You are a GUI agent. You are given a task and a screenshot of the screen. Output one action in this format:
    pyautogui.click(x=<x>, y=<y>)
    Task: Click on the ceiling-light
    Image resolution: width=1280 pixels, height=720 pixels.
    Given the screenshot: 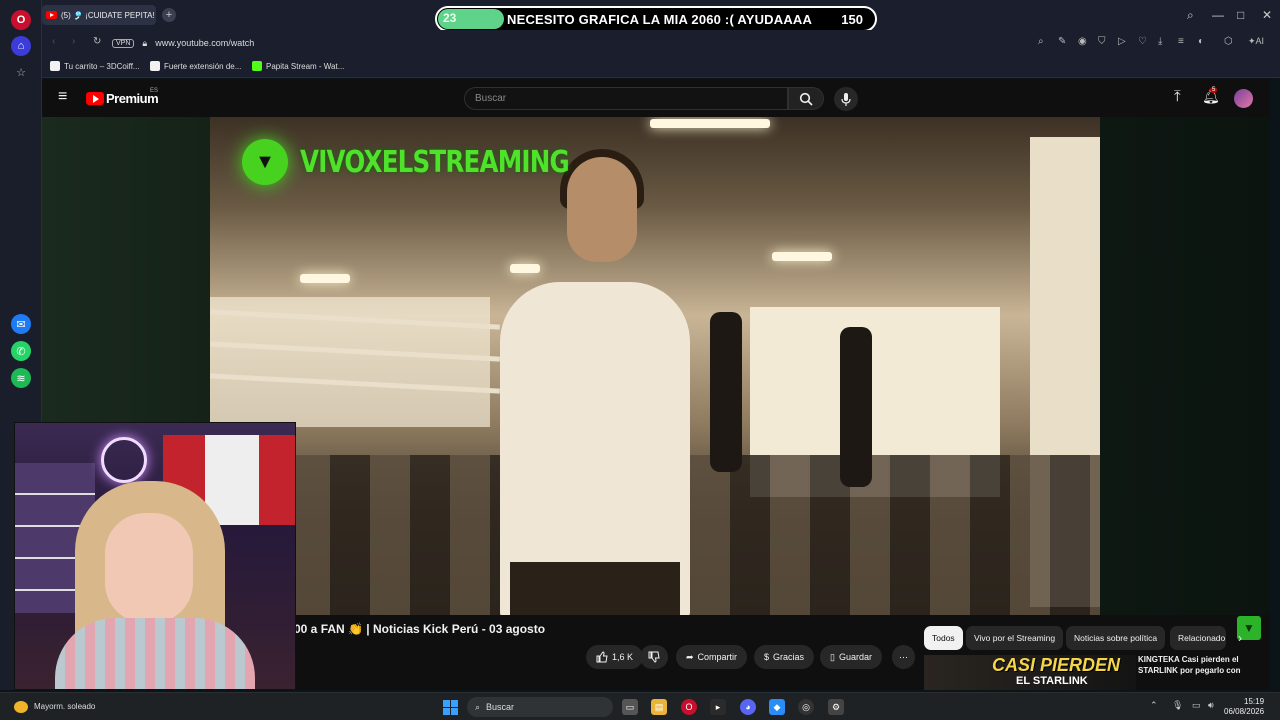 What is the action you would take?
    pyautogui.click(x=525, y=268)
    